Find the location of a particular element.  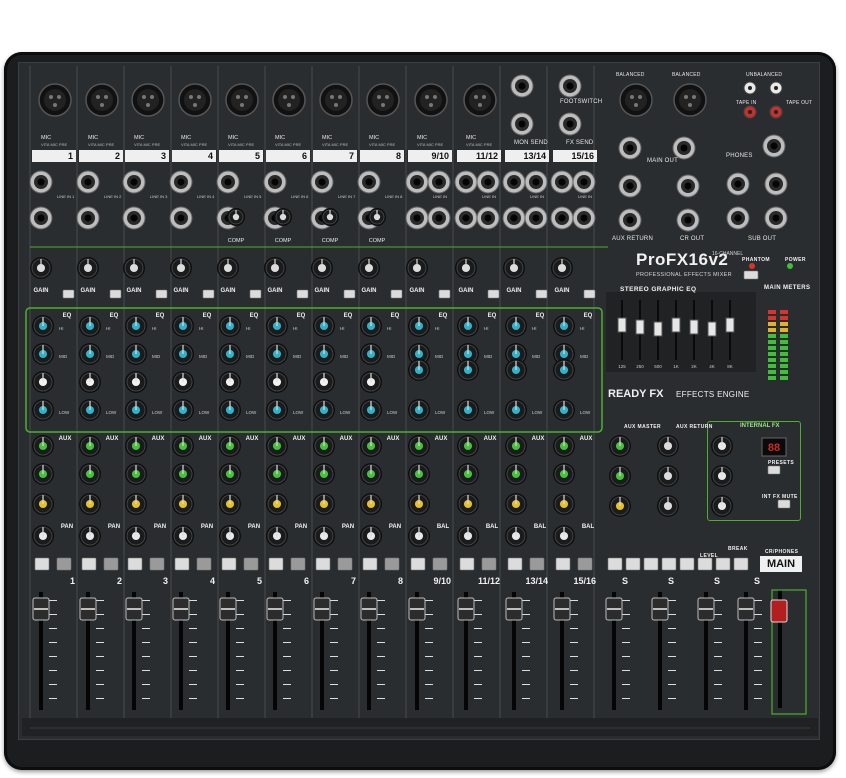

phantom-label: PHANTOM is located at coordinates (756, 260).